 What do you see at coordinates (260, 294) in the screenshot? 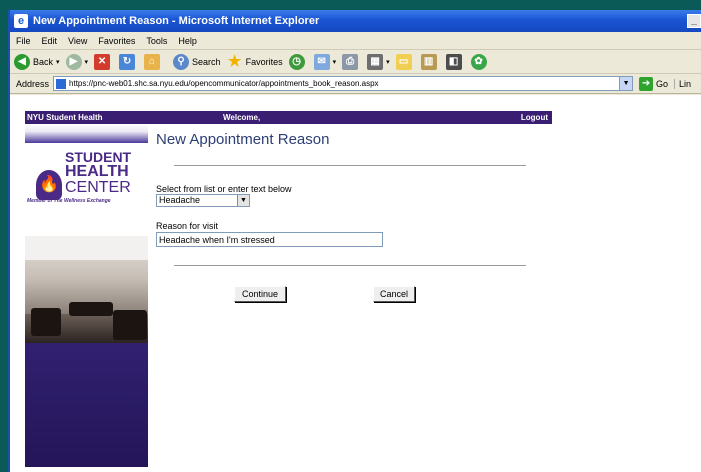
I see `continue-button: Continue` at bounding box center [260, 294].